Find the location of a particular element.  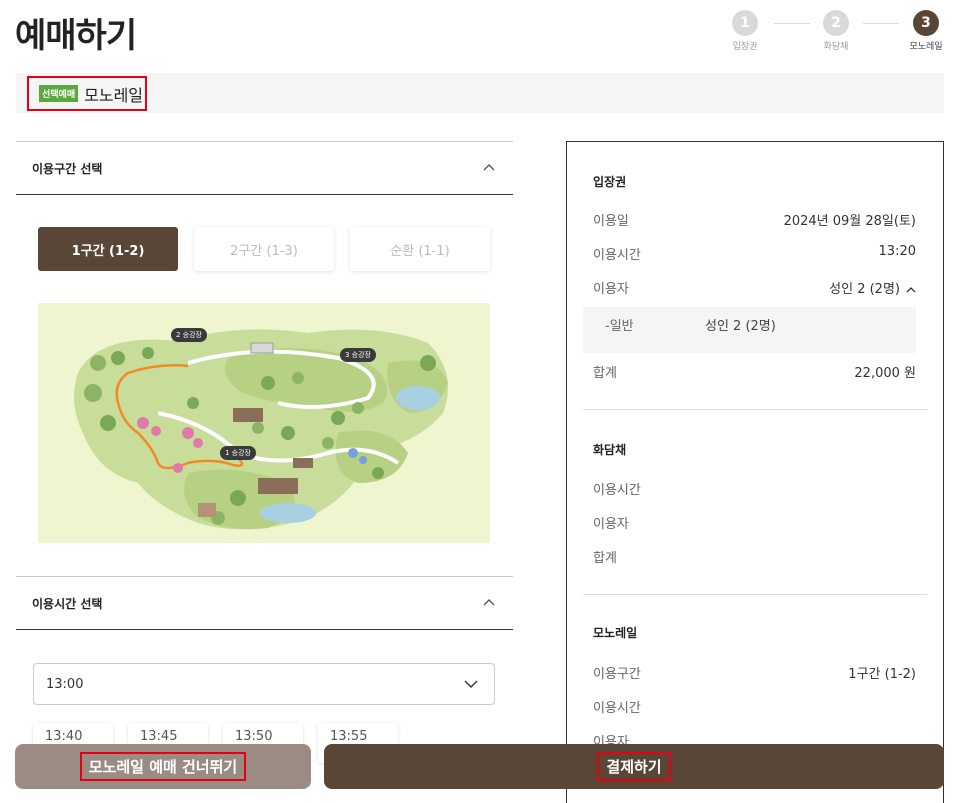

summary-user-detail: -일반 성인 2 (2명) is located at coordinates (749, 330).